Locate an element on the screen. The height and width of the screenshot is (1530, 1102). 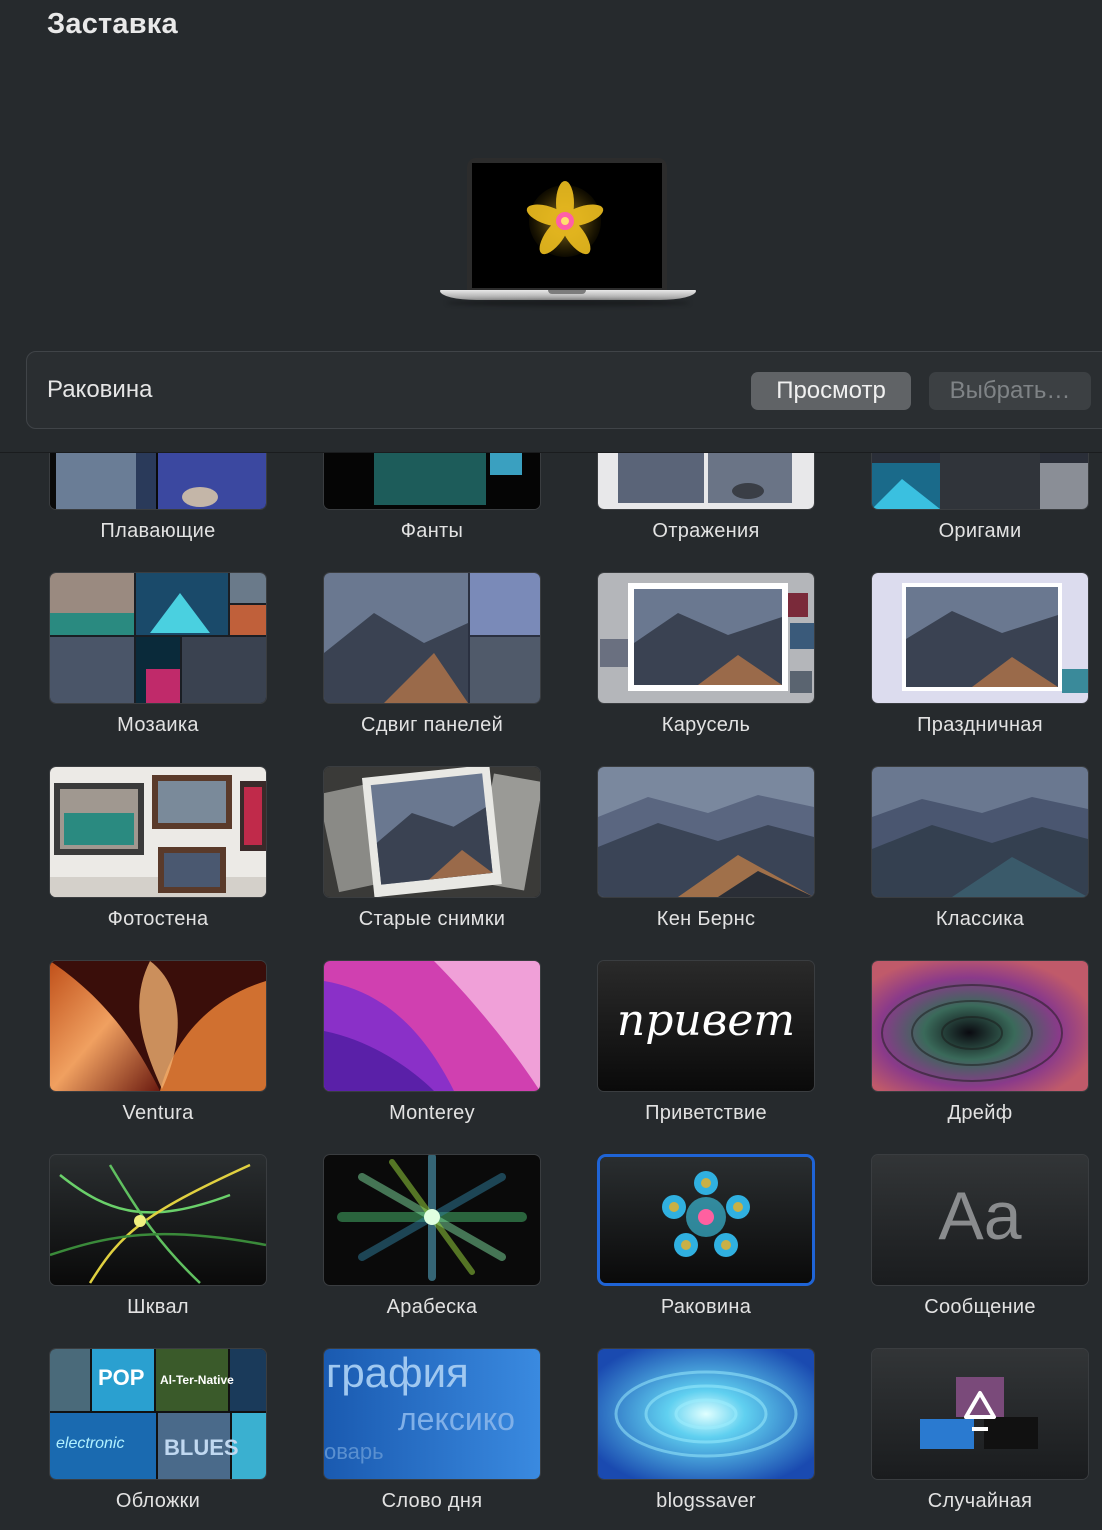
saver-label: Карусель is located at coordinates (706, 725).